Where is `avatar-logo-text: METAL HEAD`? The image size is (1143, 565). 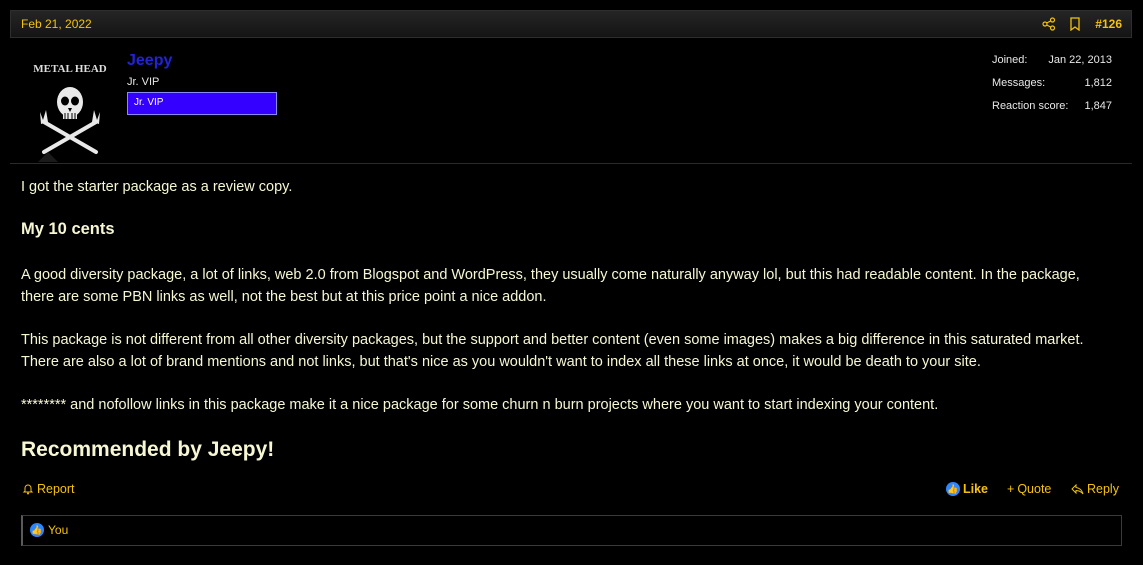 avatar-logo-text: METAL HEAD is located at coordinates (70, 69).